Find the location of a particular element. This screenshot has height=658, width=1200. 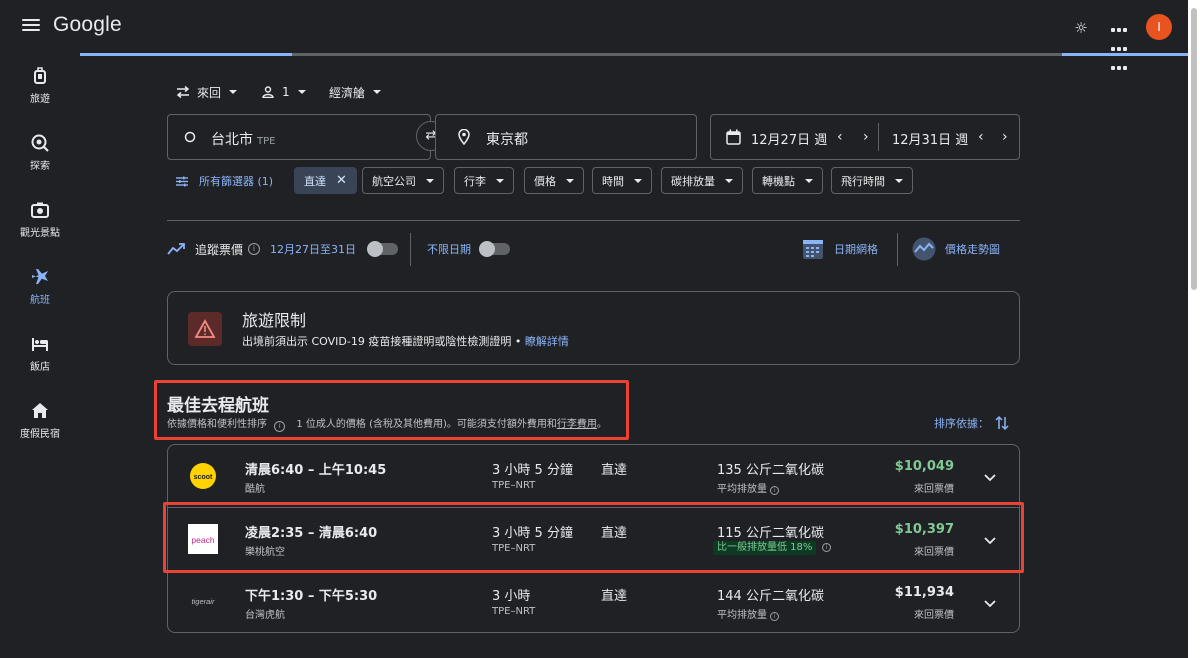

track-date-range: 12月27日至31日 is located at coordinates (313, 249).